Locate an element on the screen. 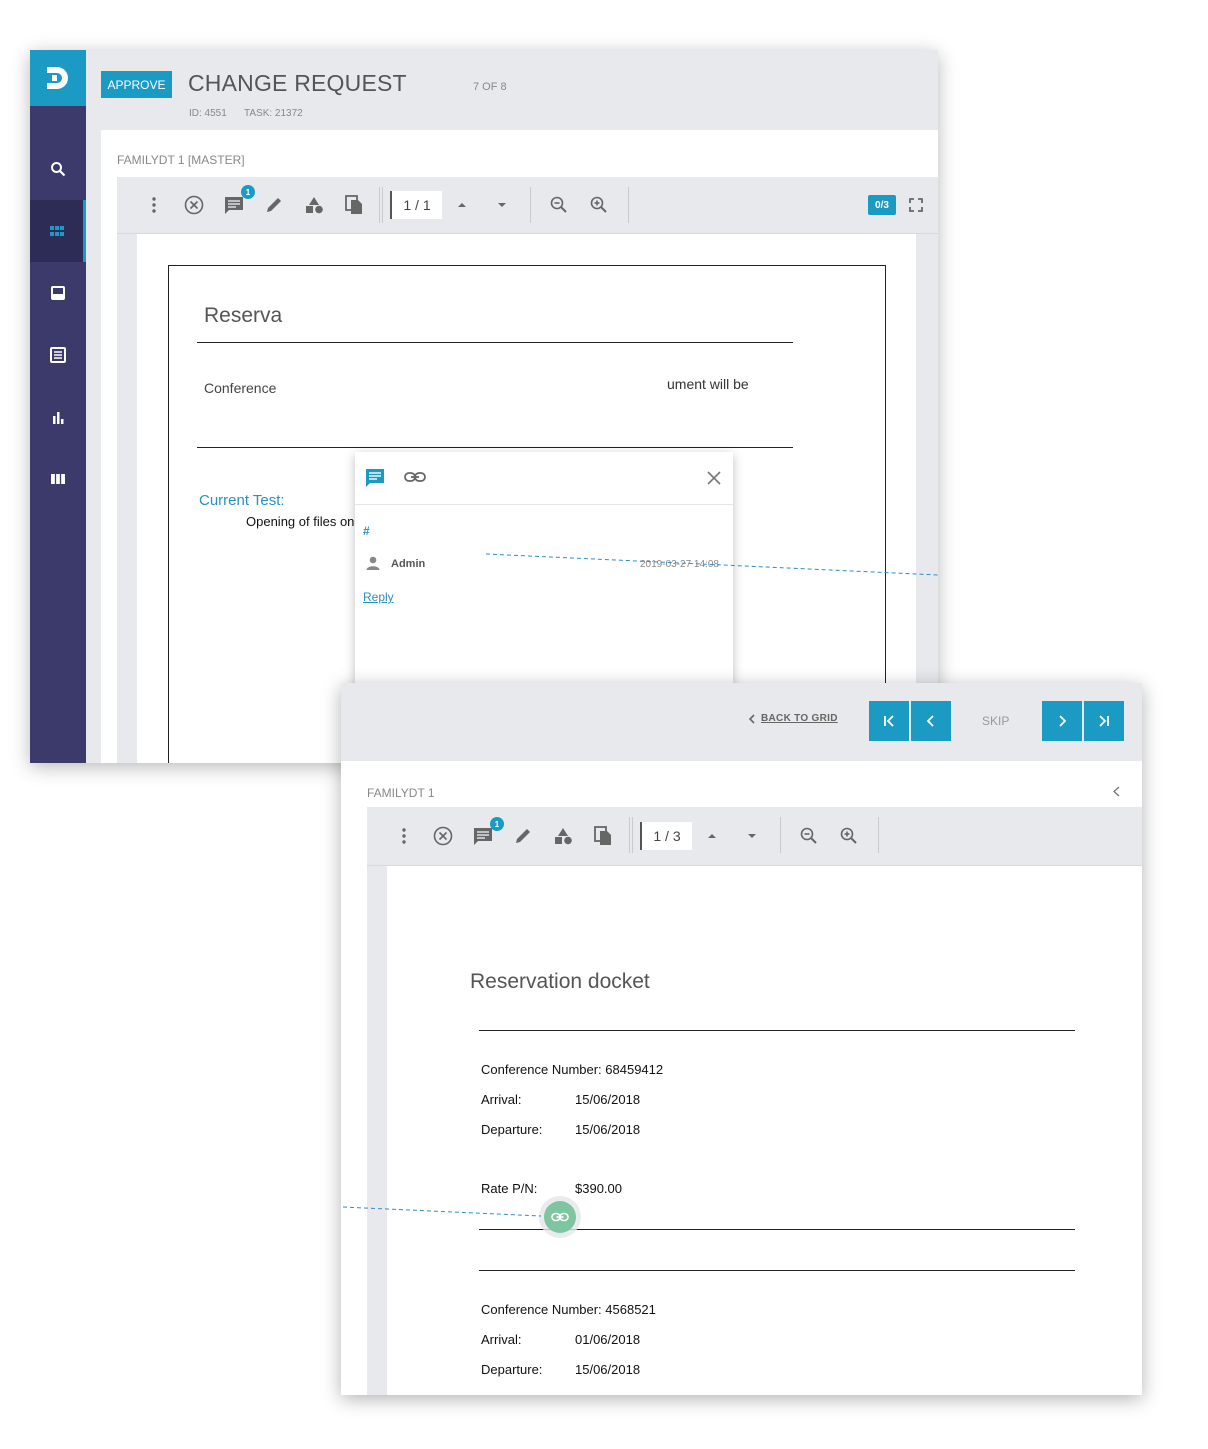 The image size is (1208, 1449). comment-anchor: # is located at coordinates (366, 531).